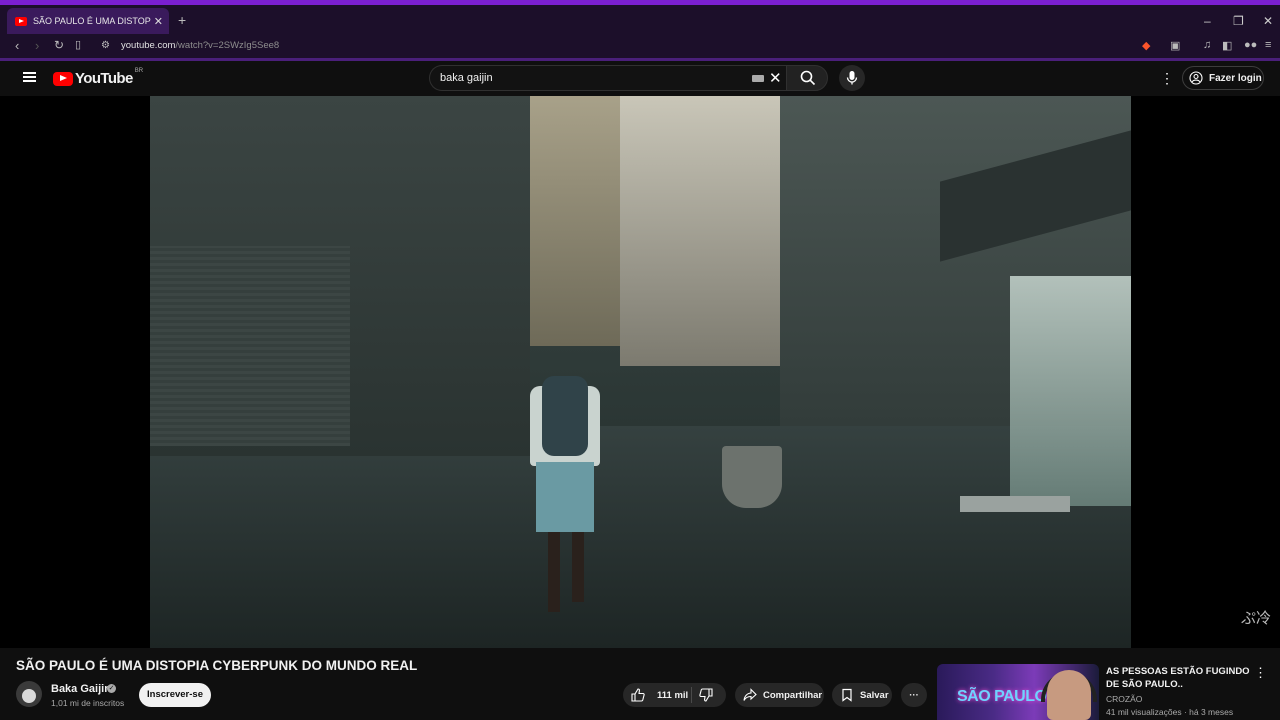  Describe the element at coordinates (706, 695) in the screenshot. I see `thumbs-down-icon` at that location.